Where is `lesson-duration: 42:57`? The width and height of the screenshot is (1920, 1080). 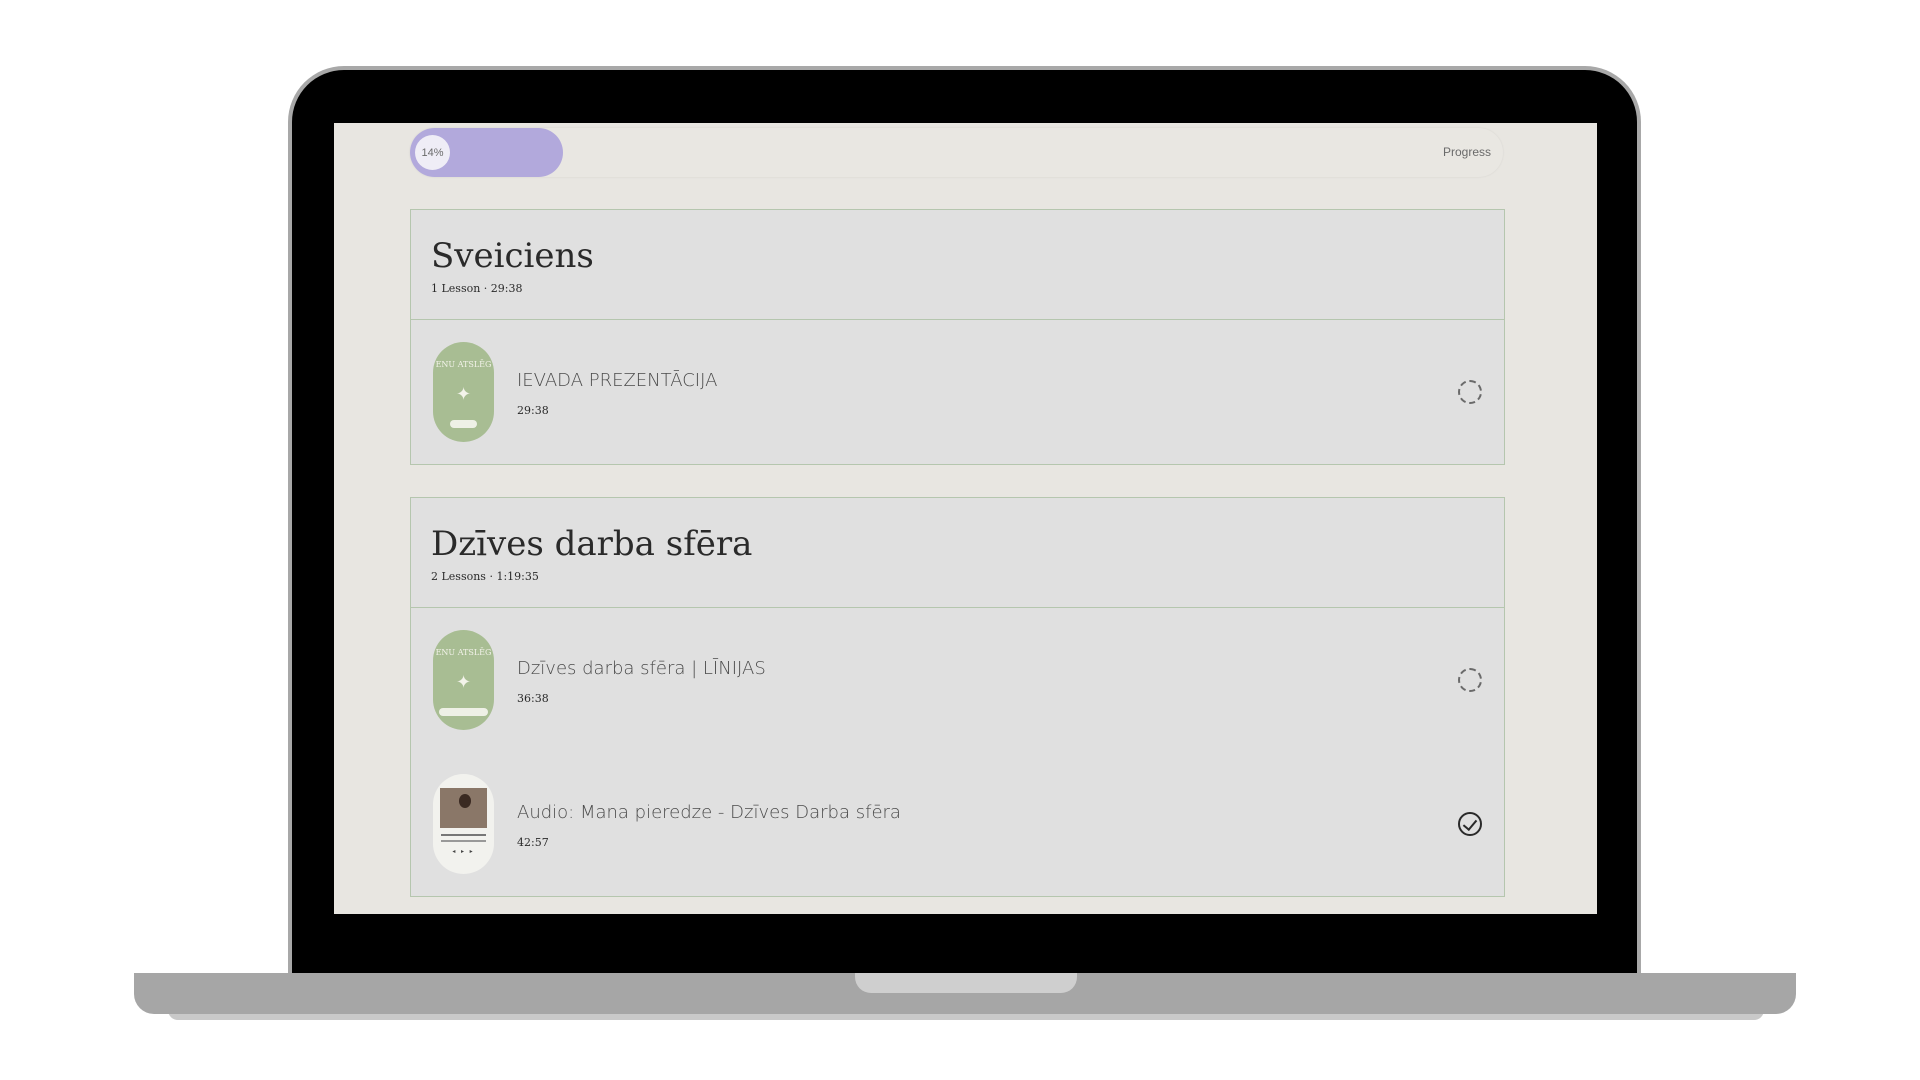 lesson-duration: 42:57 is located at coordinates (533, 842).